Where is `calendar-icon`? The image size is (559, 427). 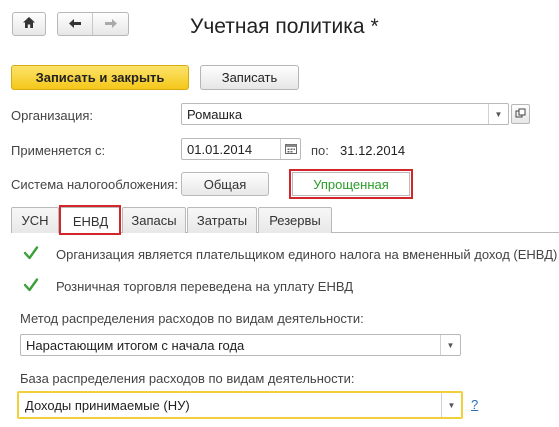
calendar-icon is located at coordinates (290, 149).